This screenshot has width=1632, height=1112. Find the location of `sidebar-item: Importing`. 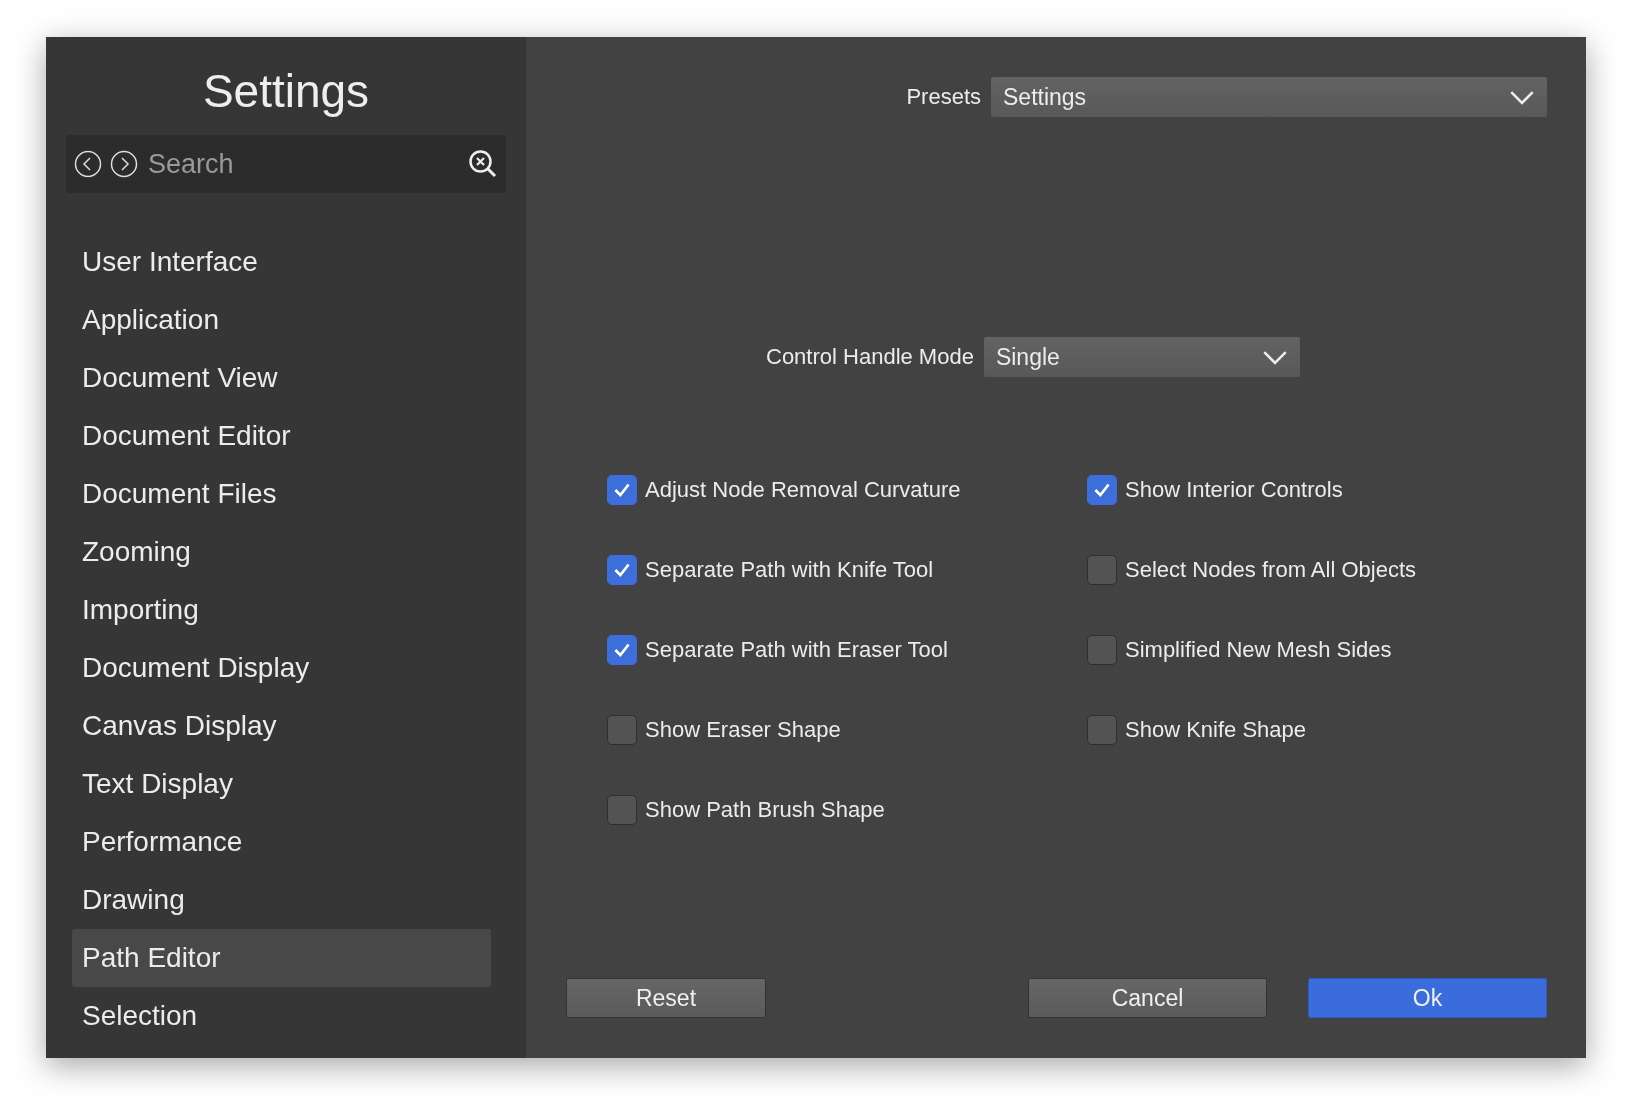

sidebar-item: Importing is located at coordinates (281, 610).